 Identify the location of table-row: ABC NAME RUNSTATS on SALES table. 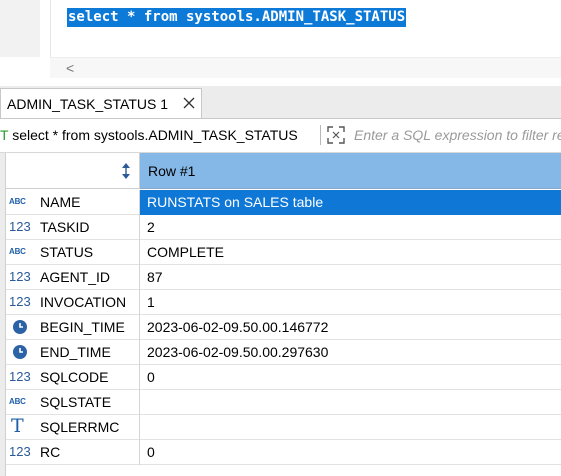
(283, 202).